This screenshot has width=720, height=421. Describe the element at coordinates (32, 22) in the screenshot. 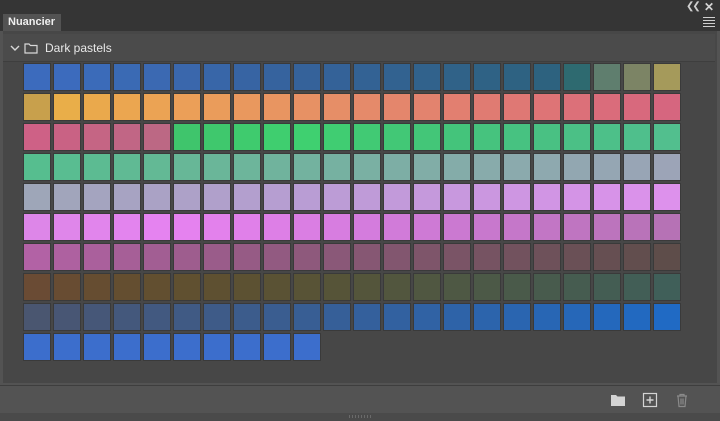

I see `tab-nuancier: Nuancier` at that location.